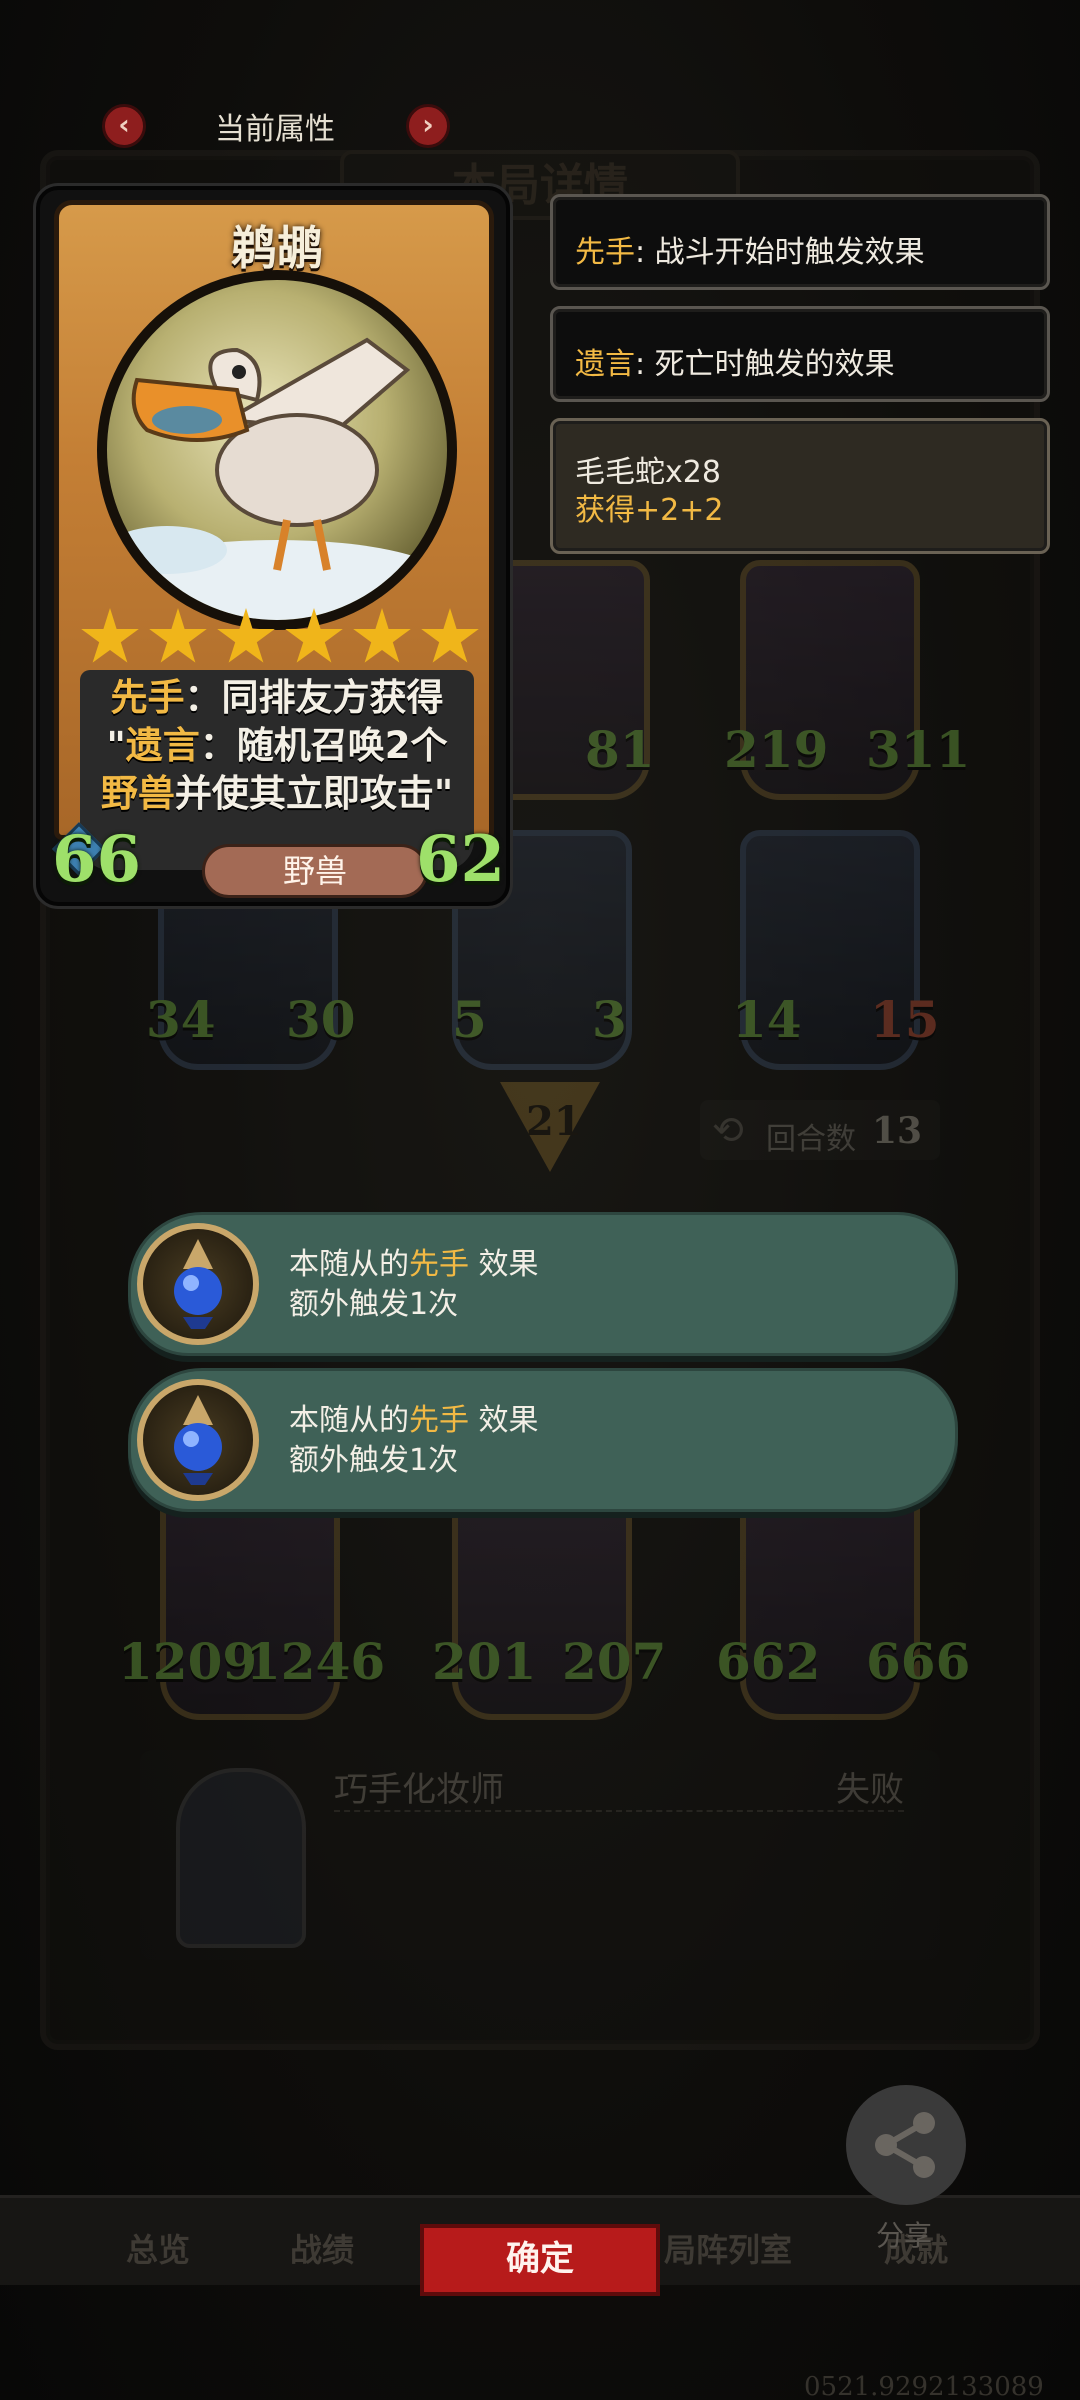 This screenshot has width=1080, height=2400. What do you see at coordinates (620, 749) in the screenshot?
I see `minion-health: 81` at bounding box center [620, 749].